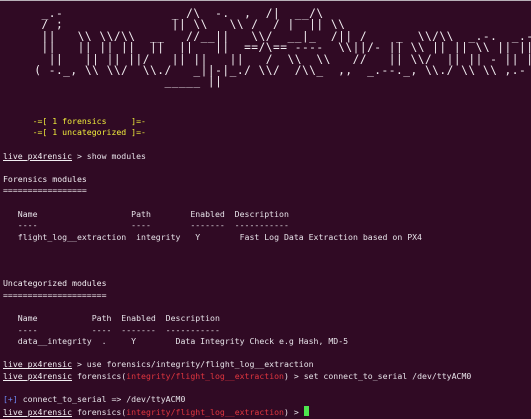  What do you see at coordinates (146, 225) in the screenshot?
I see `forensics-table-dashes: ---- ---- ------- -----------` at bounding box center [146, 225].